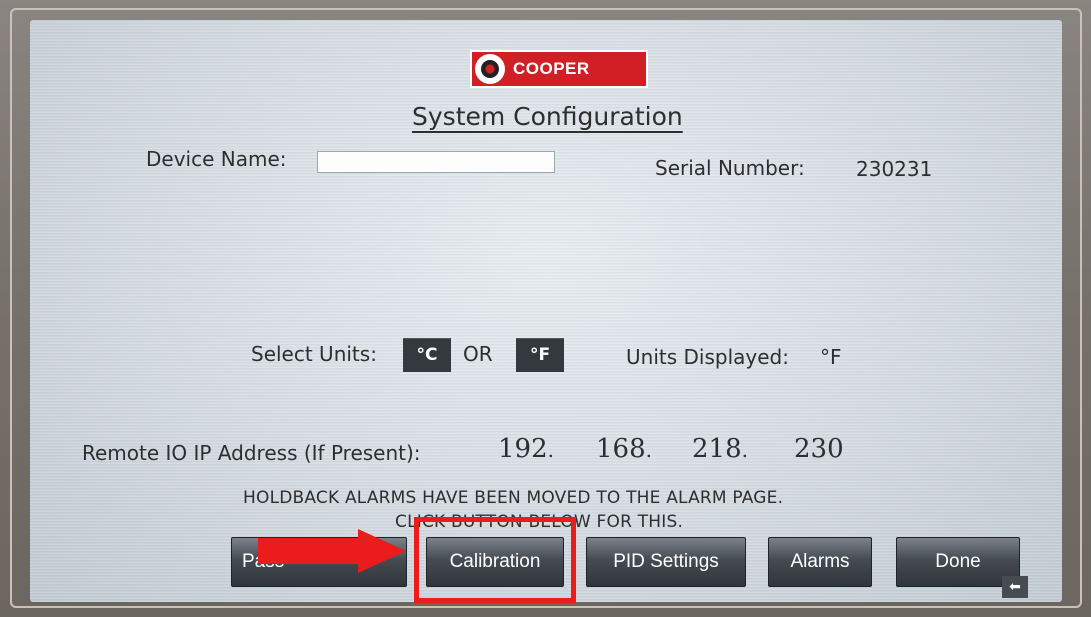  I want to click on ip-octet-4-value: 230, so click(819, 449).